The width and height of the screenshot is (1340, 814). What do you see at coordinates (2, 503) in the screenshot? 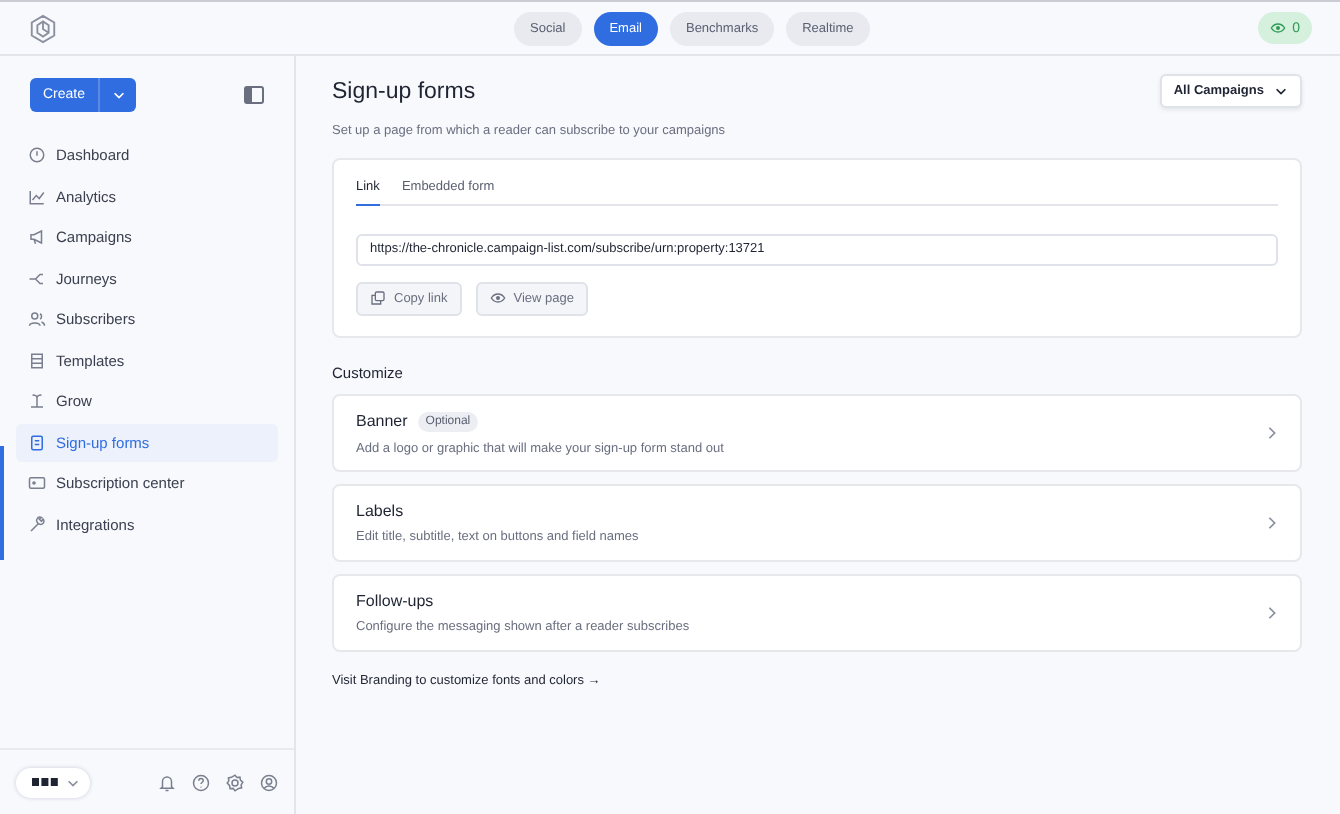
I see `scroll-indicator` at bounding box center [2, 503].